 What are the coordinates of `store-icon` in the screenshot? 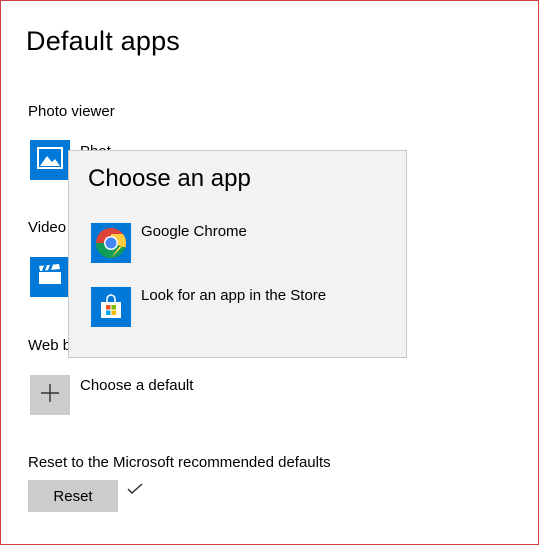 It's located at (111, 307).